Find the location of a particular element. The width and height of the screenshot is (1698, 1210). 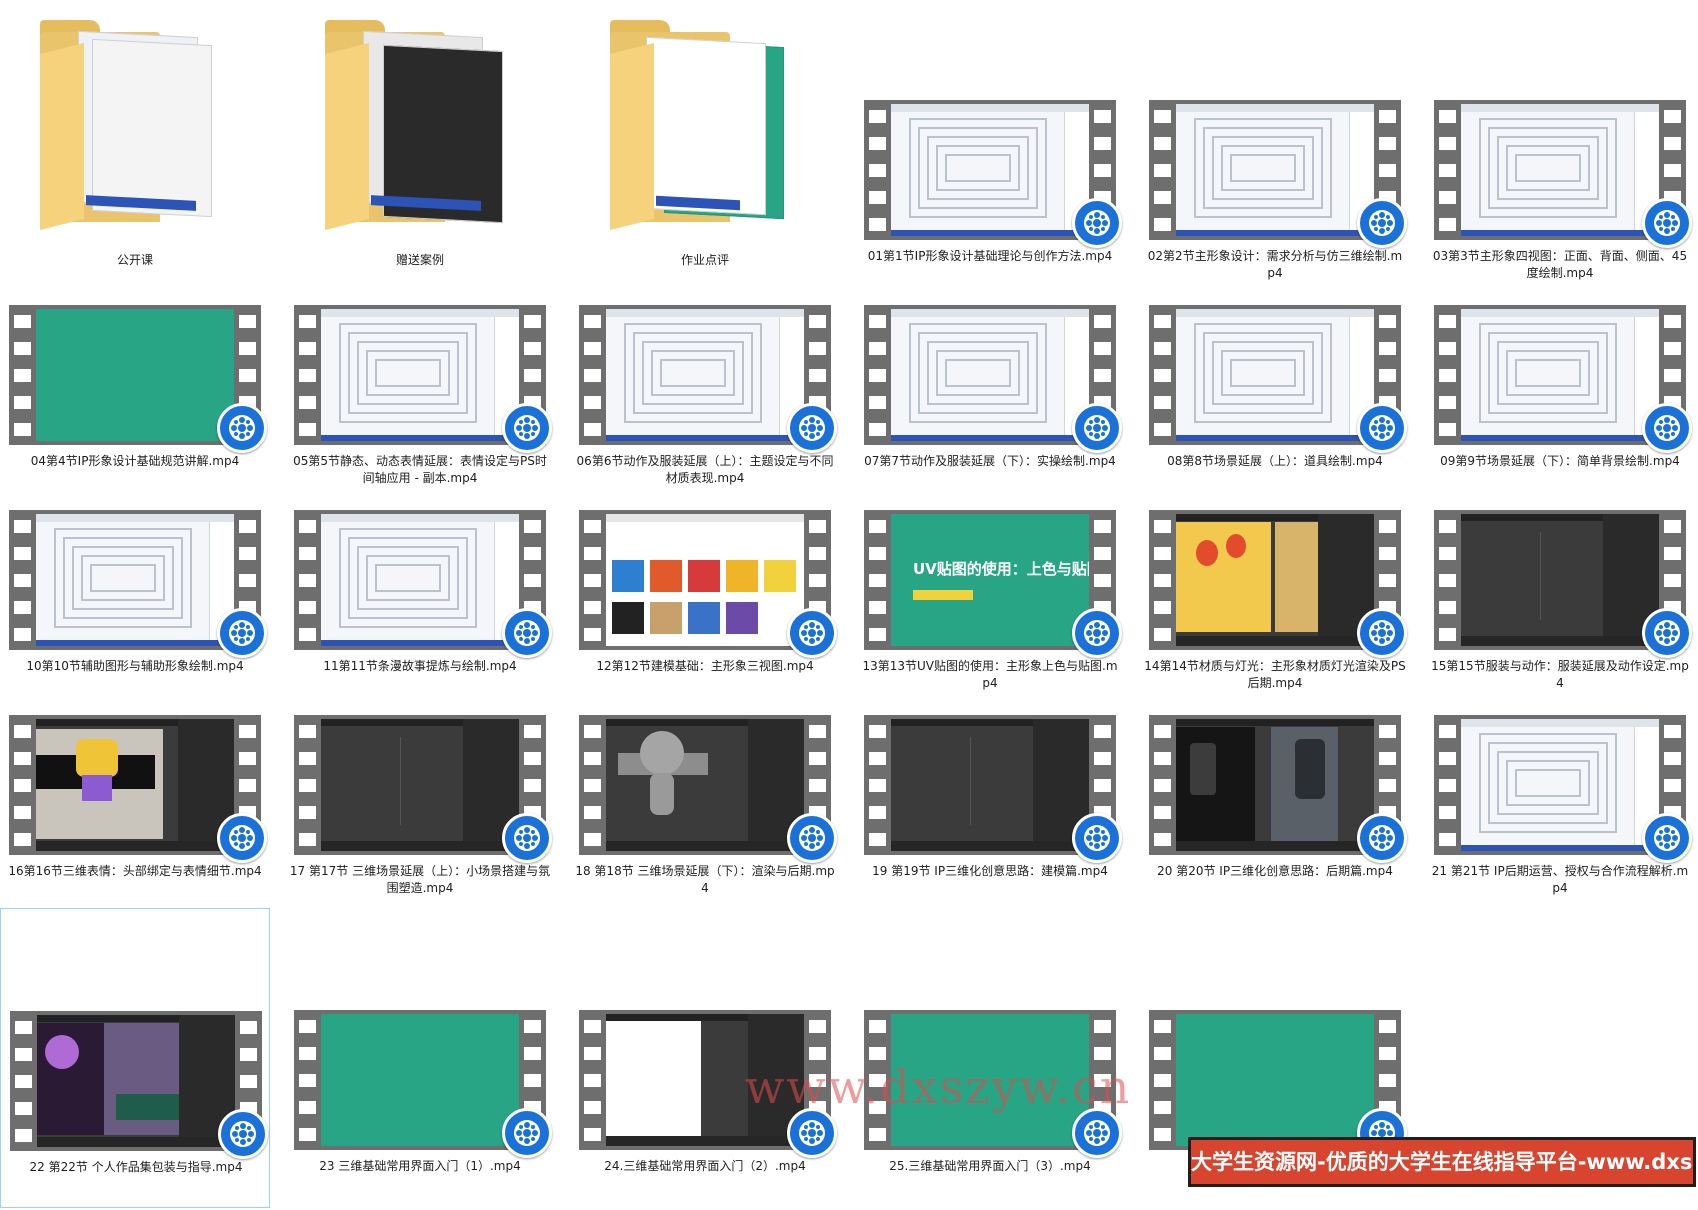

site-banner: 大学生资源网-优质的大学生在线指导平台-www.dxszyw.cn is located at coordinates (1442, 1162).